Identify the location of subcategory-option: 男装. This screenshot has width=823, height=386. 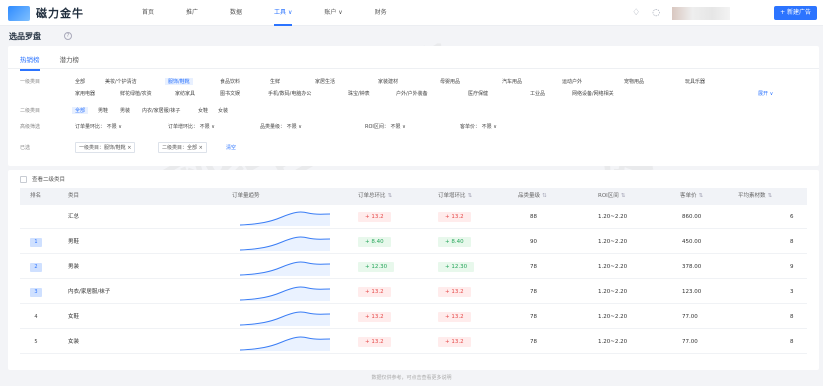
(125, 110).